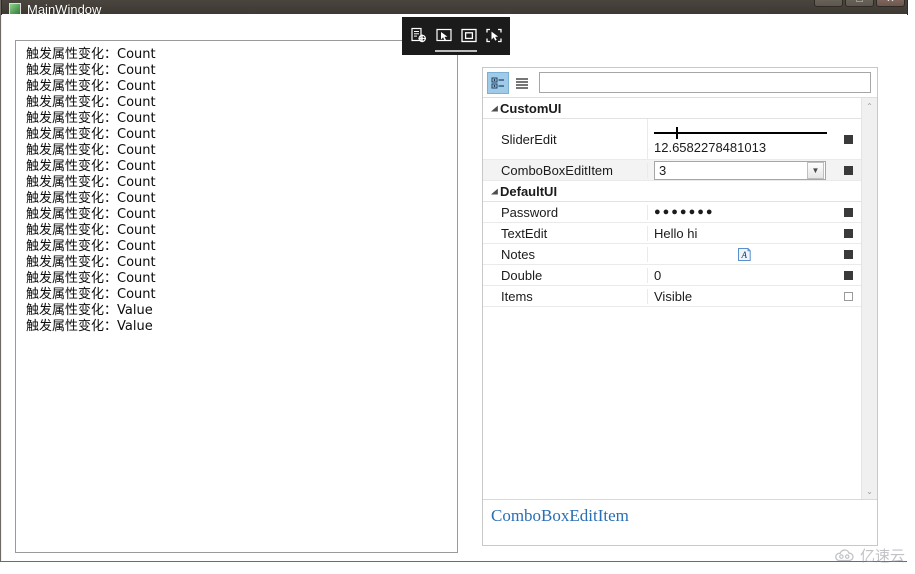  Describe the element at coordinates (741, 233) in the screenshot. I see `property-value-cell: Hello hi` at that location.